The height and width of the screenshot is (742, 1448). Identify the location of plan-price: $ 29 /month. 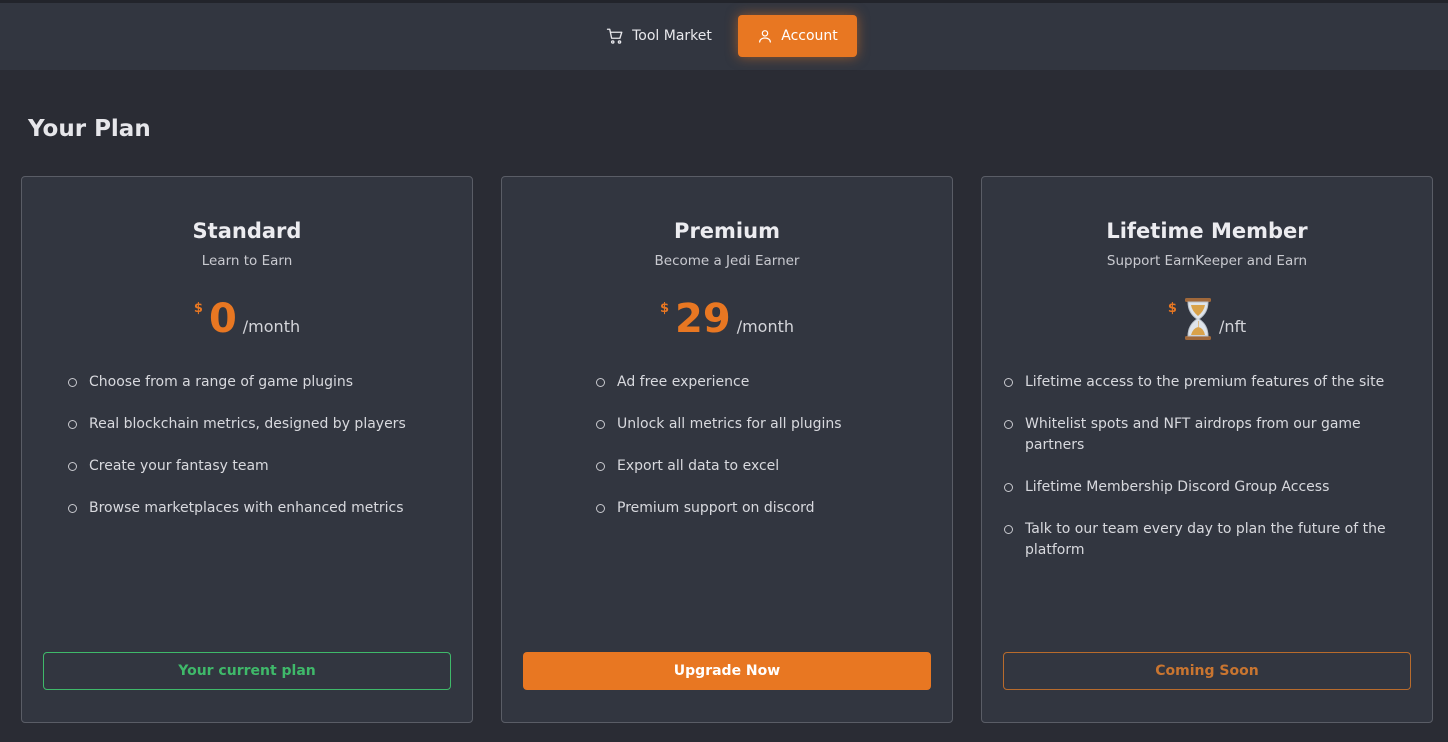
(727, 316).